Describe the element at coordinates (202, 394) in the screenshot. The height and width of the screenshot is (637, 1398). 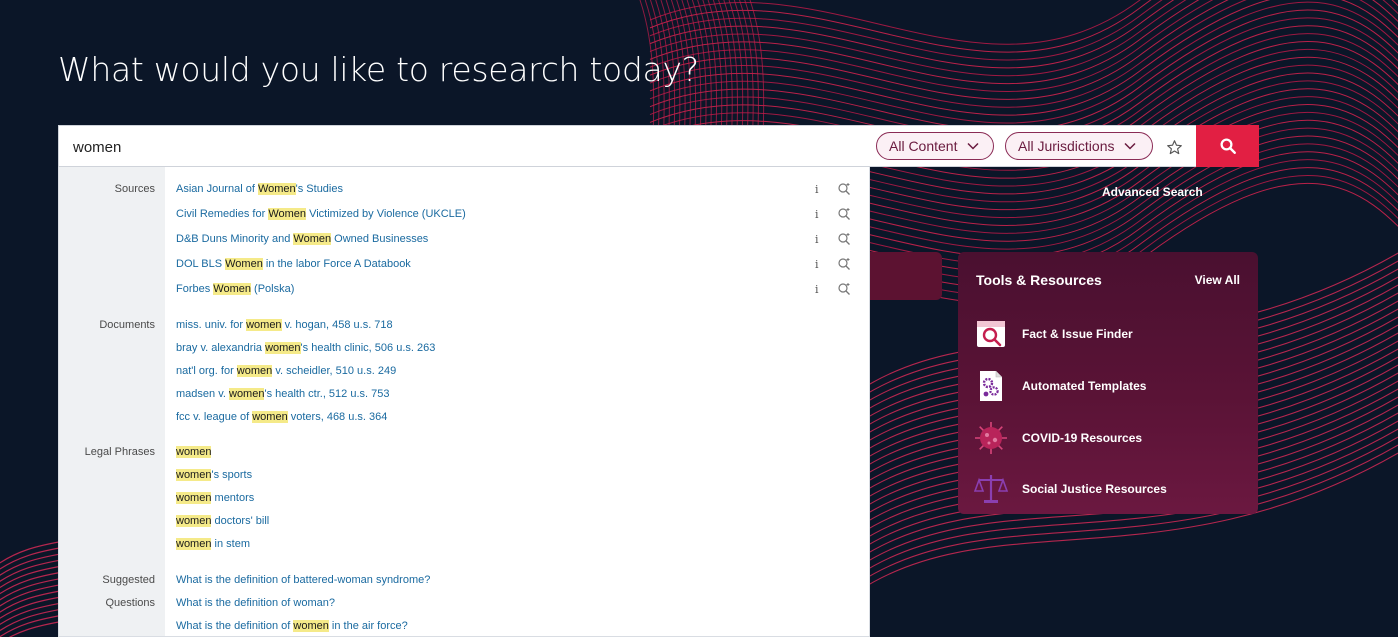
I see `suggestion-text: madsen v.` at that location.